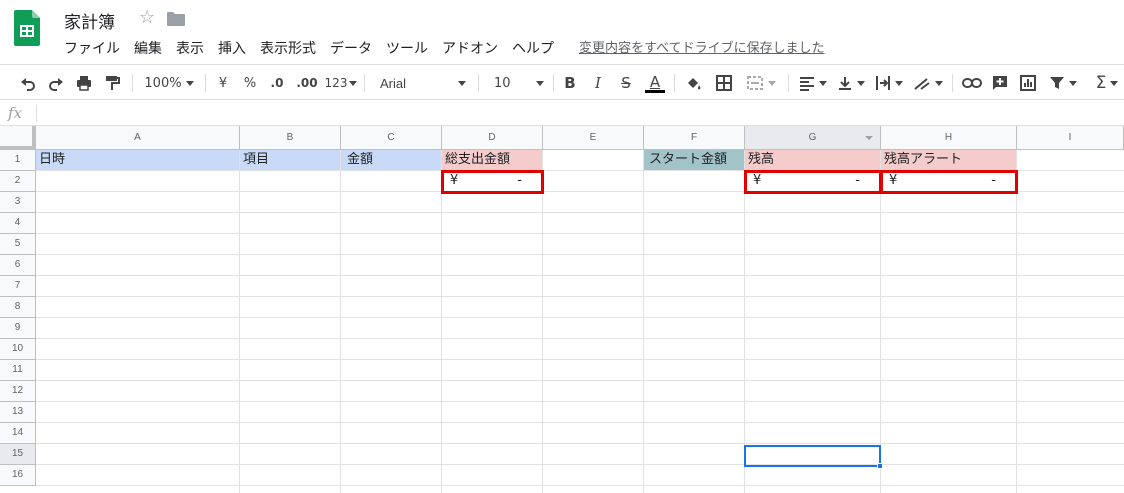 The height and width of the screenshot is (493, 1124). What do you see at coordinates (928, 83) in the screenshot?
I see `text-rotation-icon` at bounding box center [928, 83].